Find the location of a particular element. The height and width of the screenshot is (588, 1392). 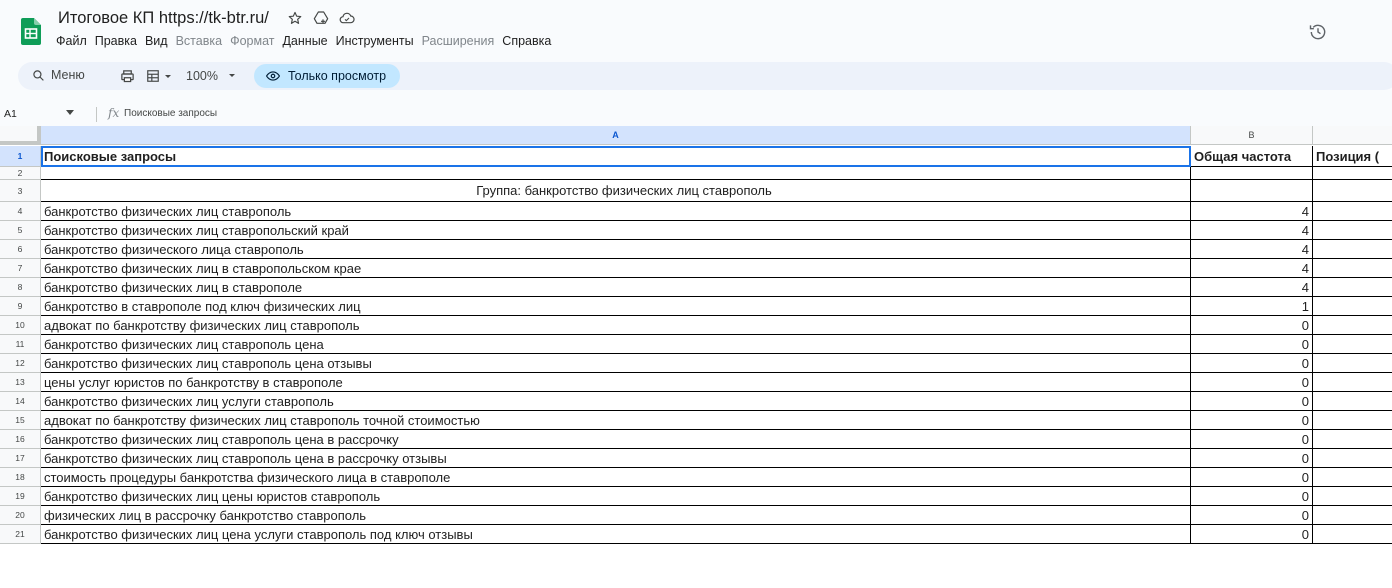

row-header: 3 is located at coordinates (20, 191).